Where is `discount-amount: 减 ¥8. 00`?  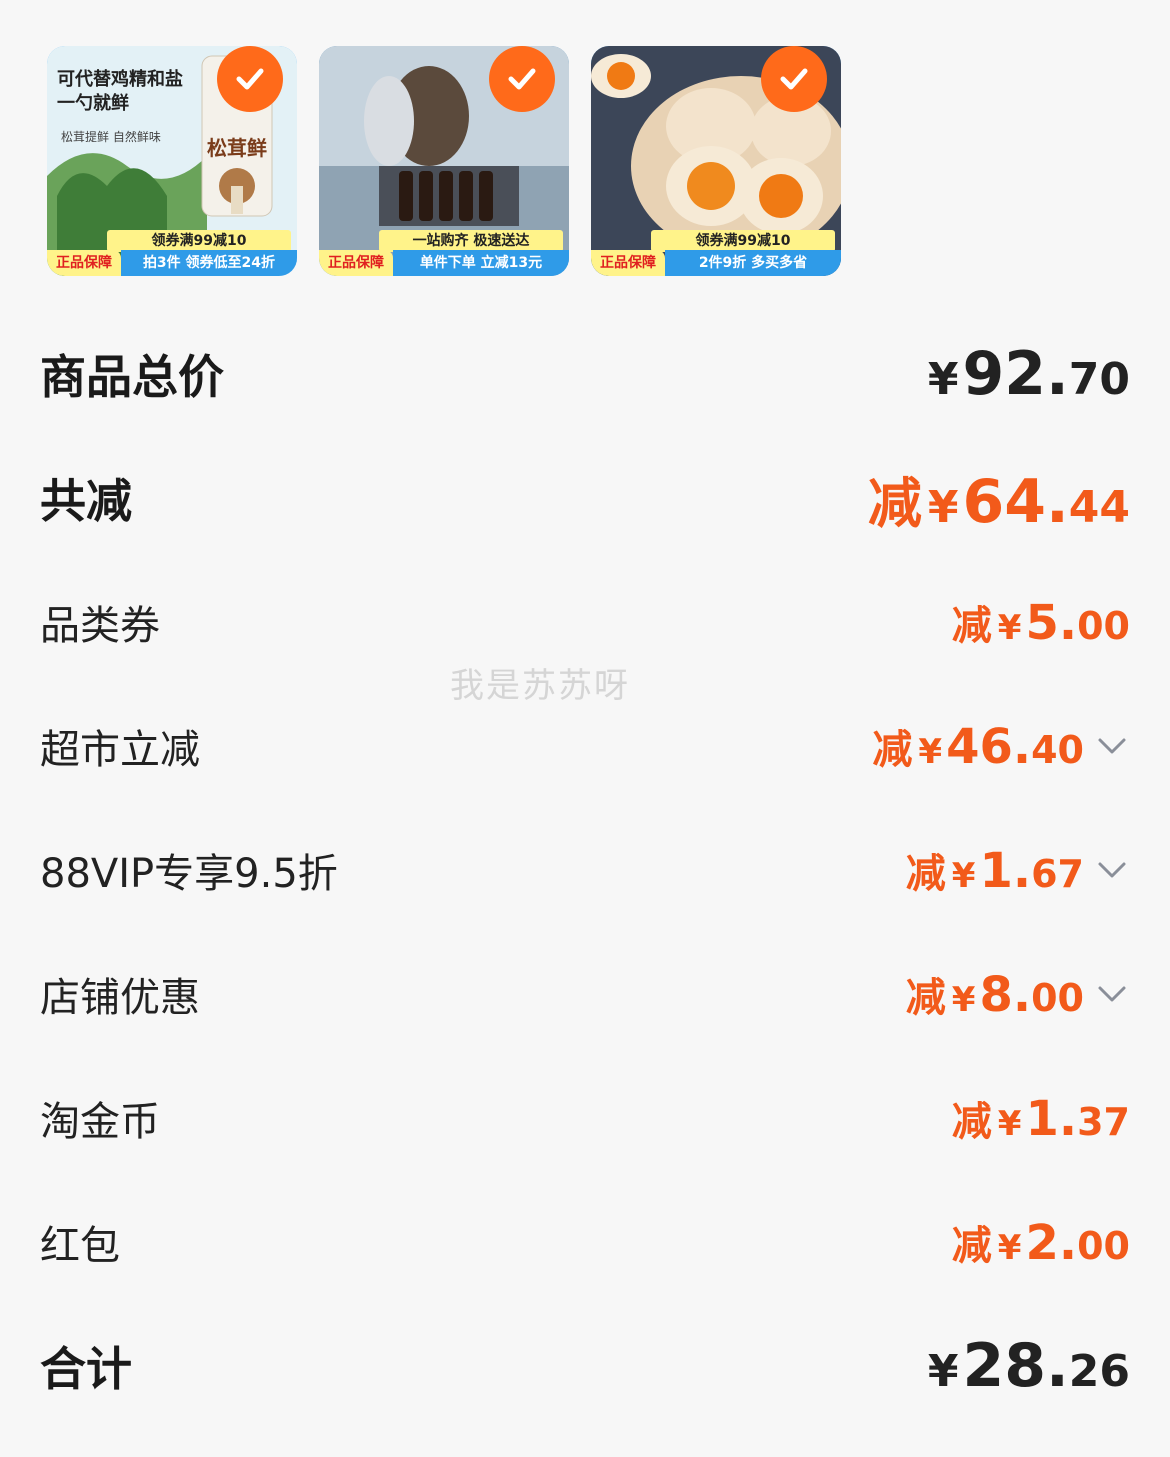 discount-amount: 减 ¥8. 00 is located at coordinates (994, 995).